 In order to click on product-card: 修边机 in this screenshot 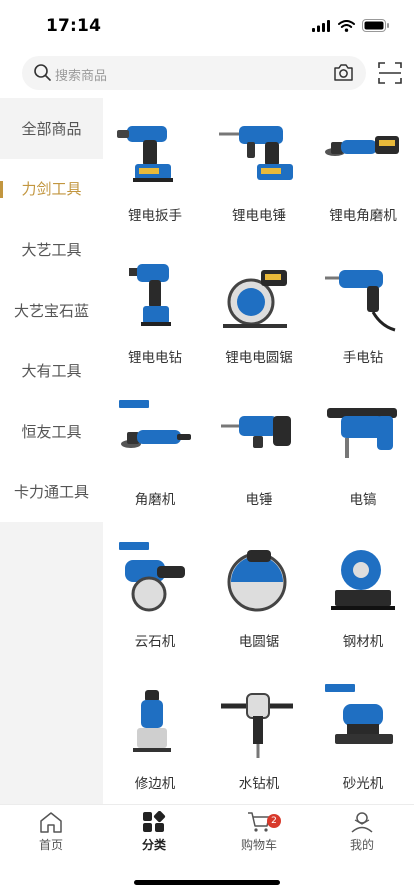, I will do `click(155, 737)`.